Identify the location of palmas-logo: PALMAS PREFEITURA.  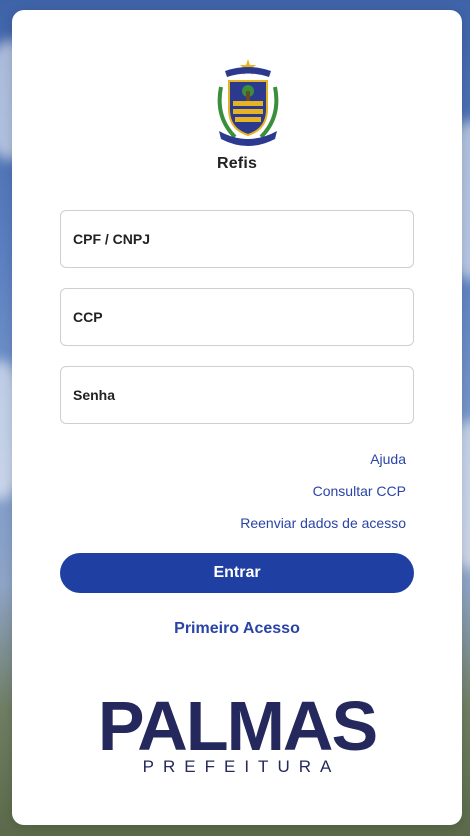
(237, 735).